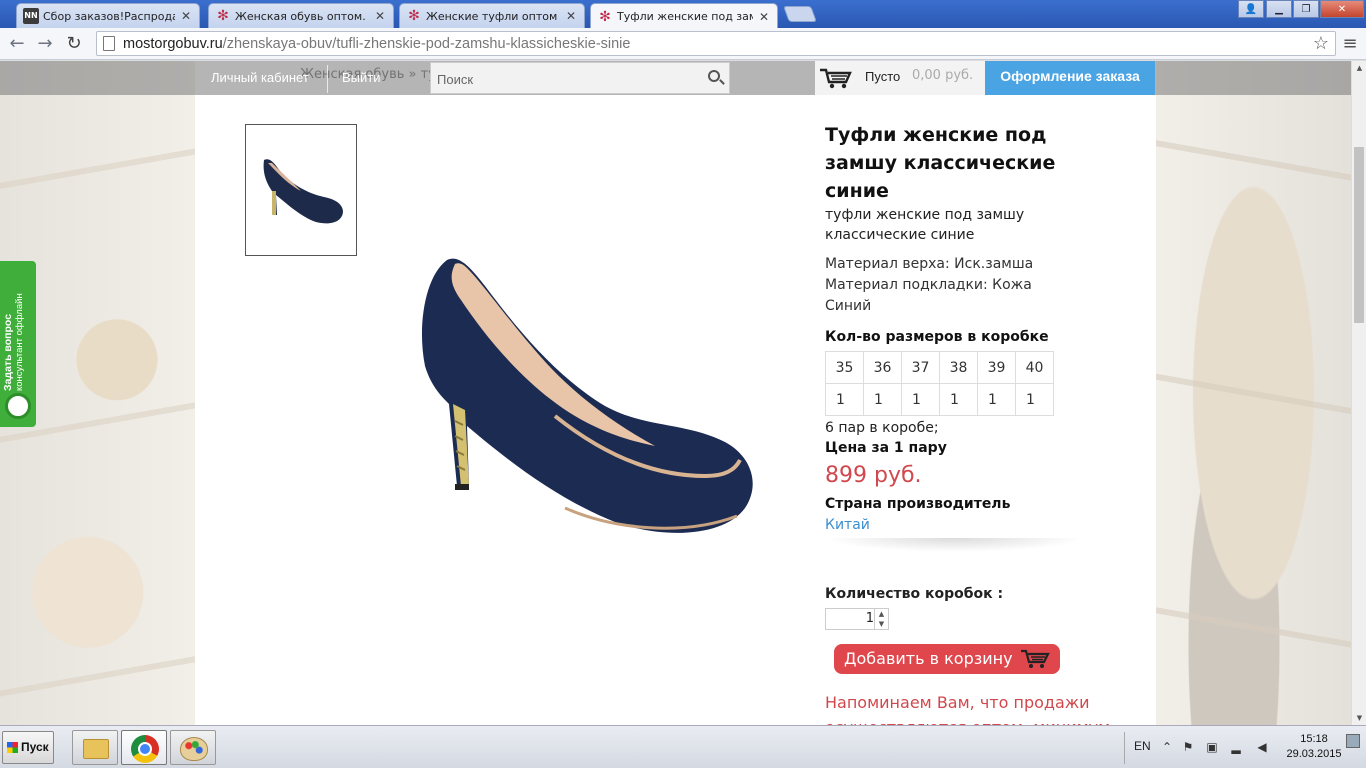 The image size is (1366, 768). I want to click on sizes-heading: Кол-во размеров в коробке, so click(937, 337).